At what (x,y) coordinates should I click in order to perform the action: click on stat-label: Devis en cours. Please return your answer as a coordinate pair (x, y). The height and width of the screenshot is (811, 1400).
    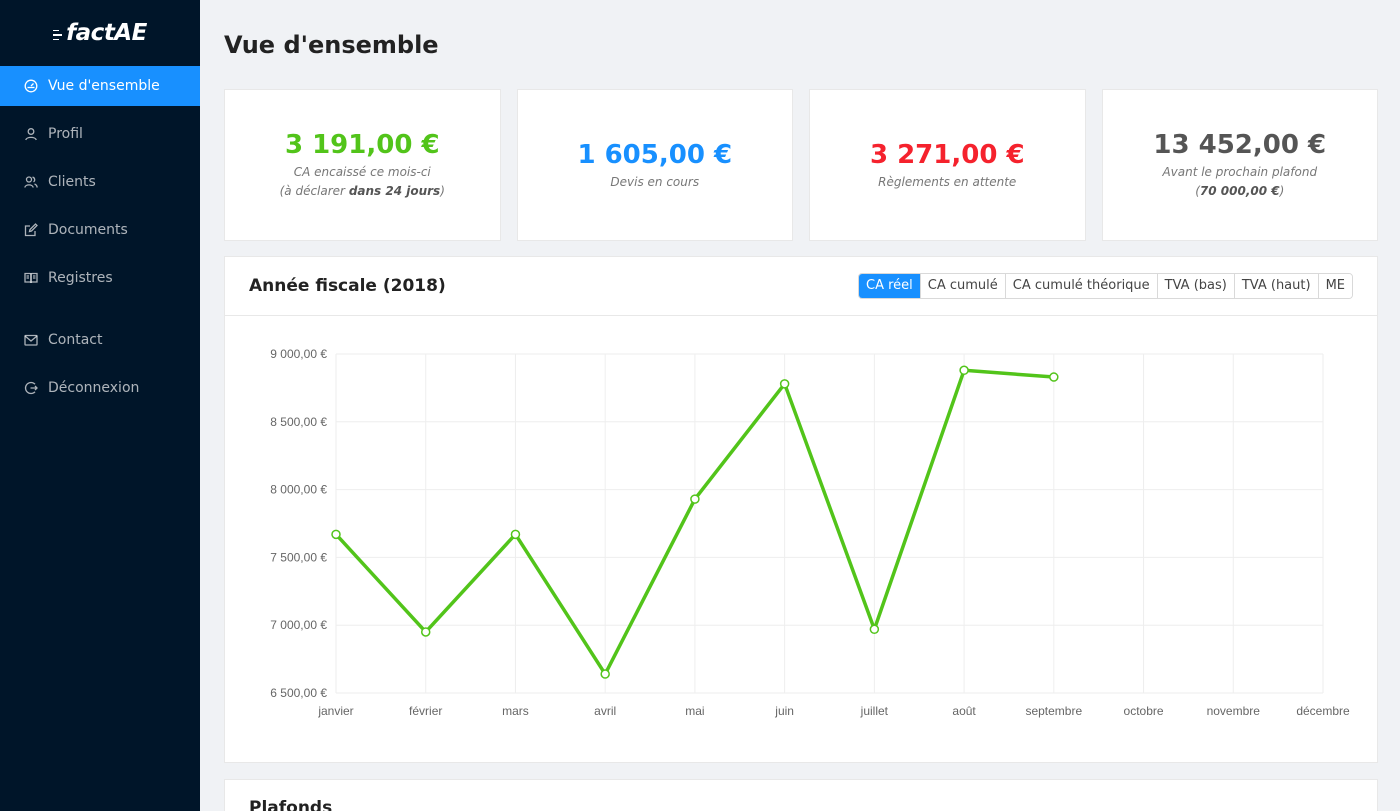
    Looking at the image, I should click on (655, 181).